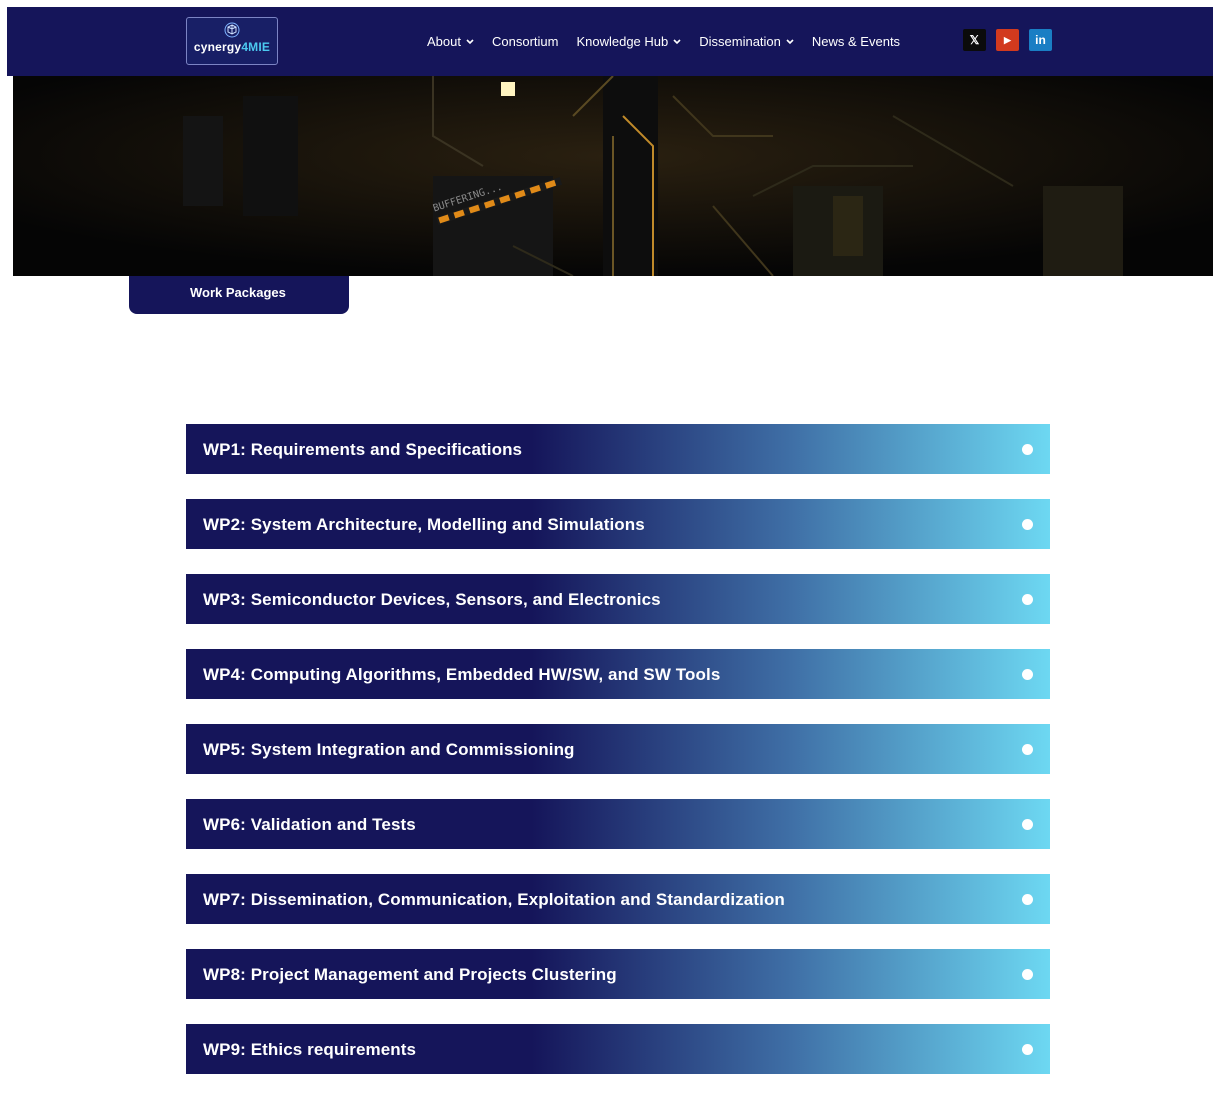 Image resolution: width=1213 pixels, height=1099 pixels. I want to click on site-logo: cynergy4MIE, so click(232, 41).